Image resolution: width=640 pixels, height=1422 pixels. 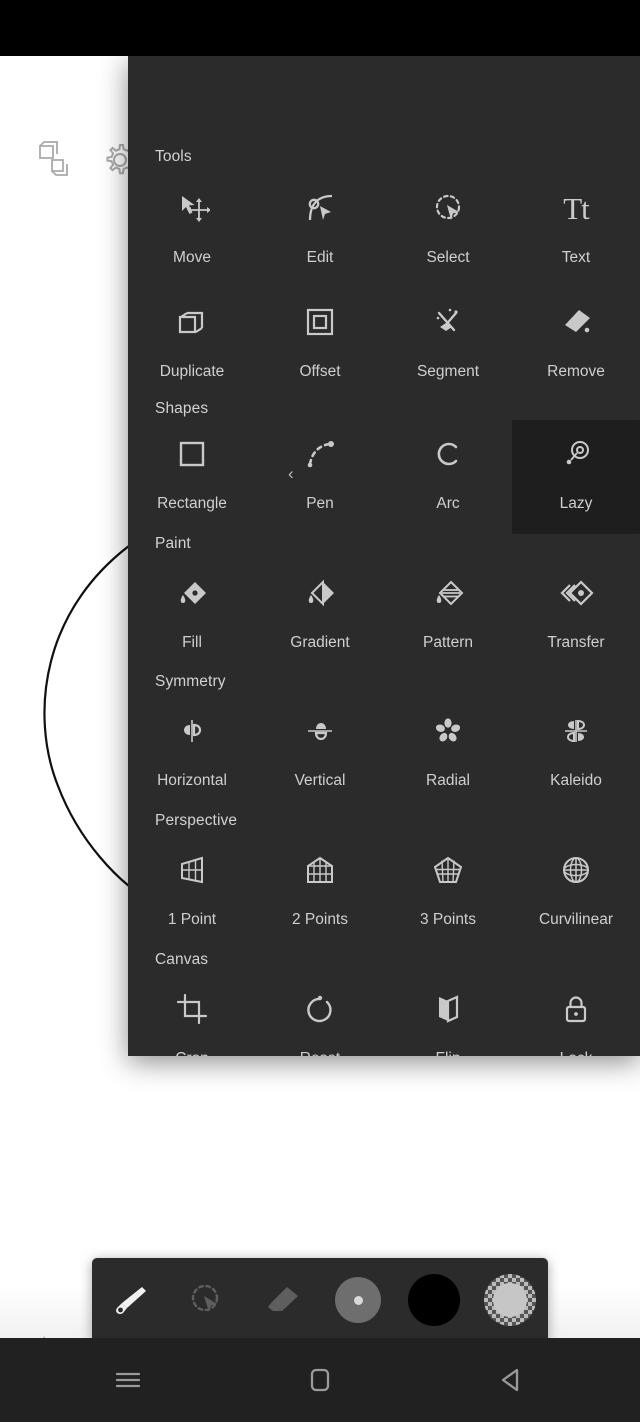 What do you see at coordinates (448, 593) in the screenshot?
I see `pattern-icon` at bounding box center [448, 593].